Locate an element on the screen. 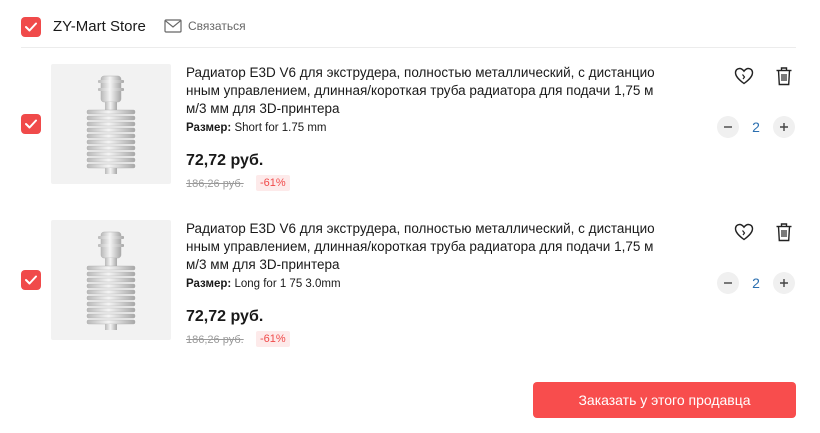 This screenshot has height=433, width=820. divider is located at coordinates (408, 47).